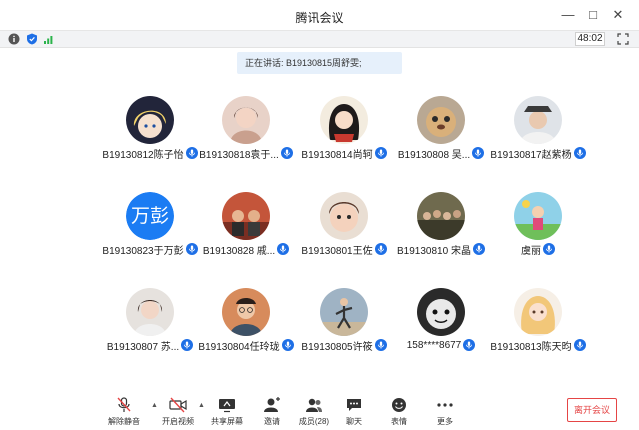 This screenshot has width=639, height=430. I want to click on cartoon-colorful-icon, so click(538, 216).